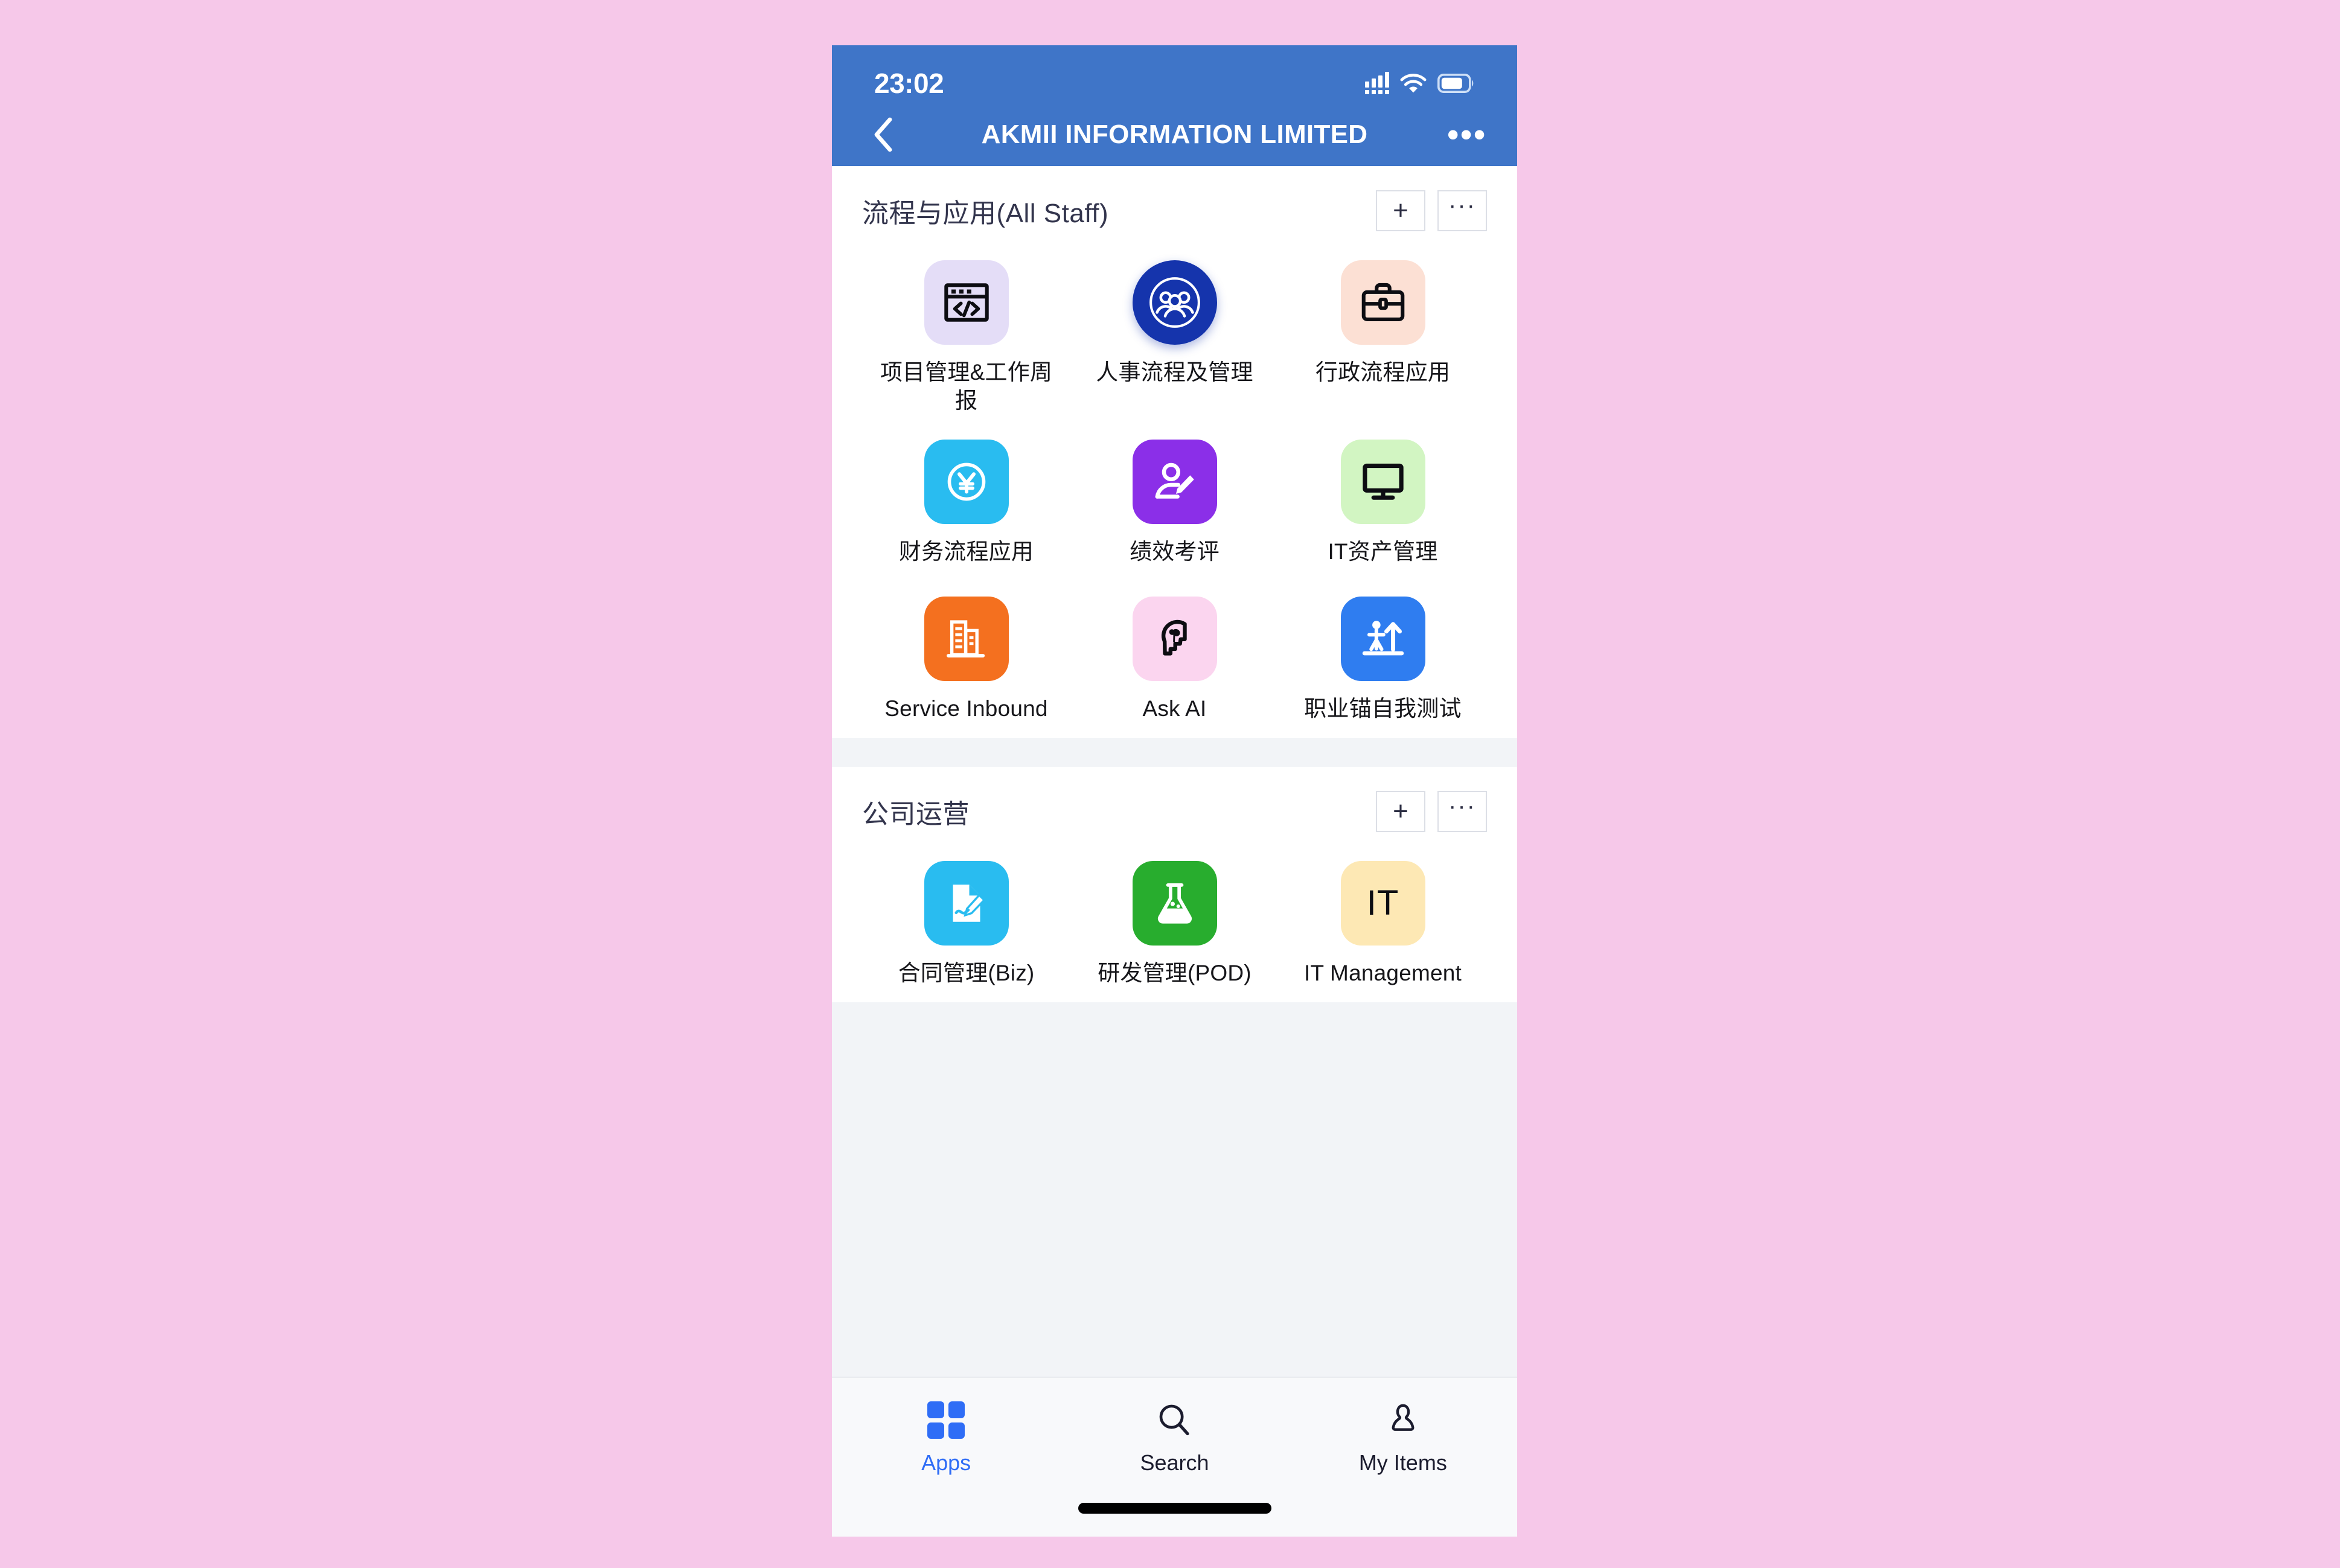 The height and width of the screenshot is (1568, 2340). I want to click on app-tile: 财务流程应用, so click(966, 502).